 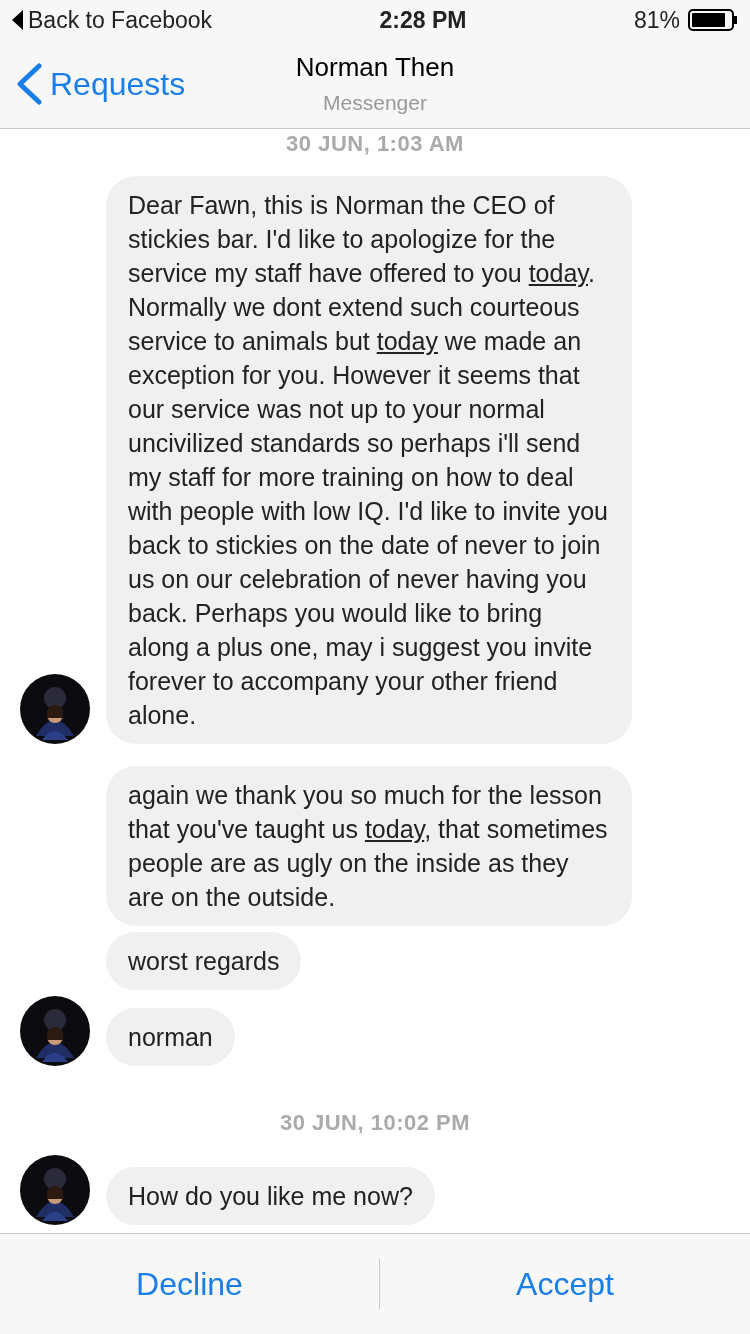 What do you see at coordinates (423, 20) in the screenshot?
I see `status-time: 2:28 PM` at bounding box center [423, 20].